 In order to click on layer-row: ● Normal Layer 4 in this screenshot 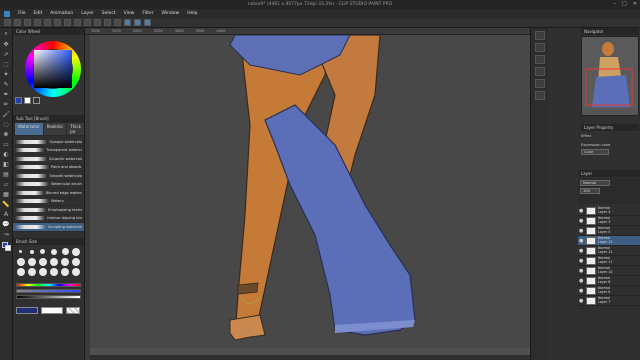, I will do `click(609, 211)`.